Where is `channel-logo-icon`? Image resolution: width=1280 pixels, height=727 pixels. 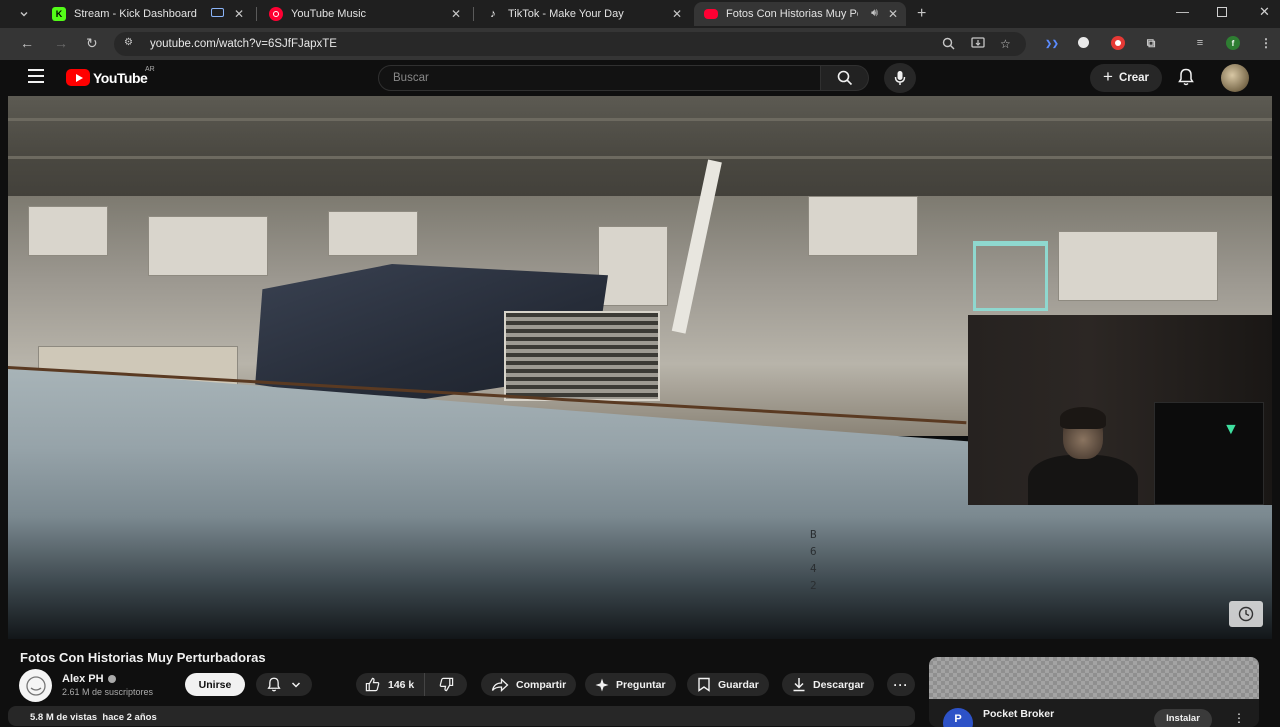
channel-logo-icon is located at coordinates (35, 685).